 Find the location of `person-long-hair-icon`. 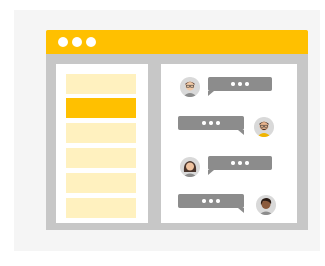

person-long-hair-icon is located at coordinates (190, 167).